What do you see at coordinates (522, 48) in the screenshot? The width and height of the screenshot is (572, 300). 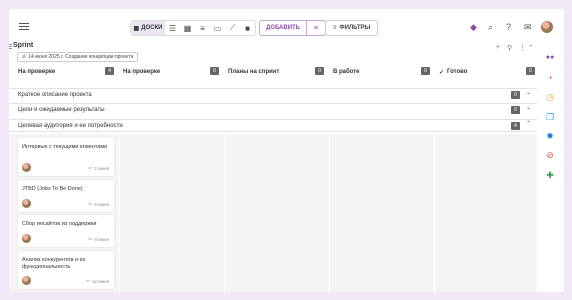 I see `more-icon: ⋮` at bounding box center [522, 48].